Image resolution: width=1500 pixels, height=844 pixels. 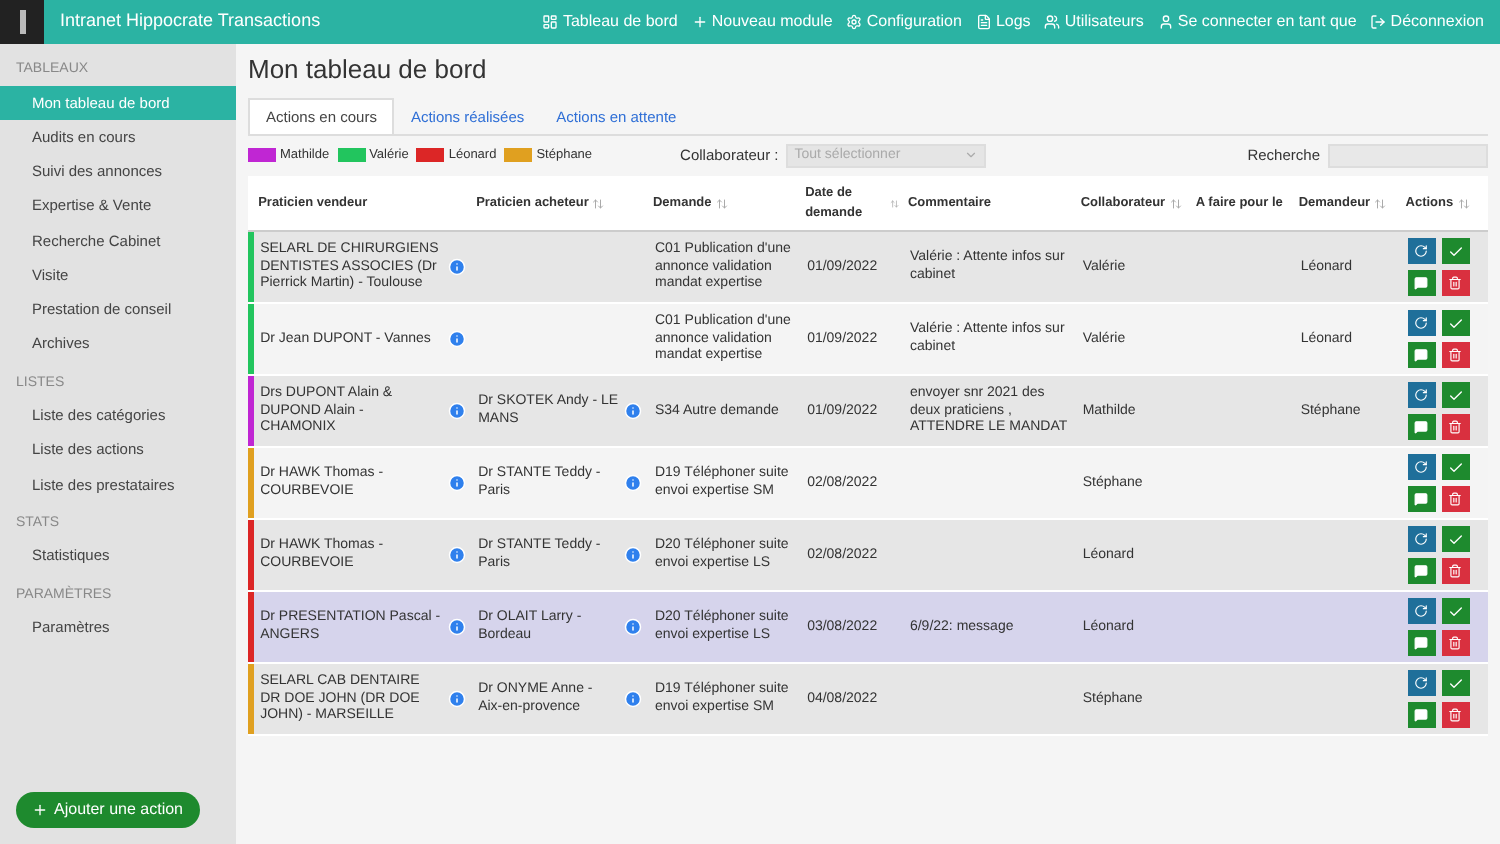 I want to click on logout-icon, so click(x=1378, y=22).